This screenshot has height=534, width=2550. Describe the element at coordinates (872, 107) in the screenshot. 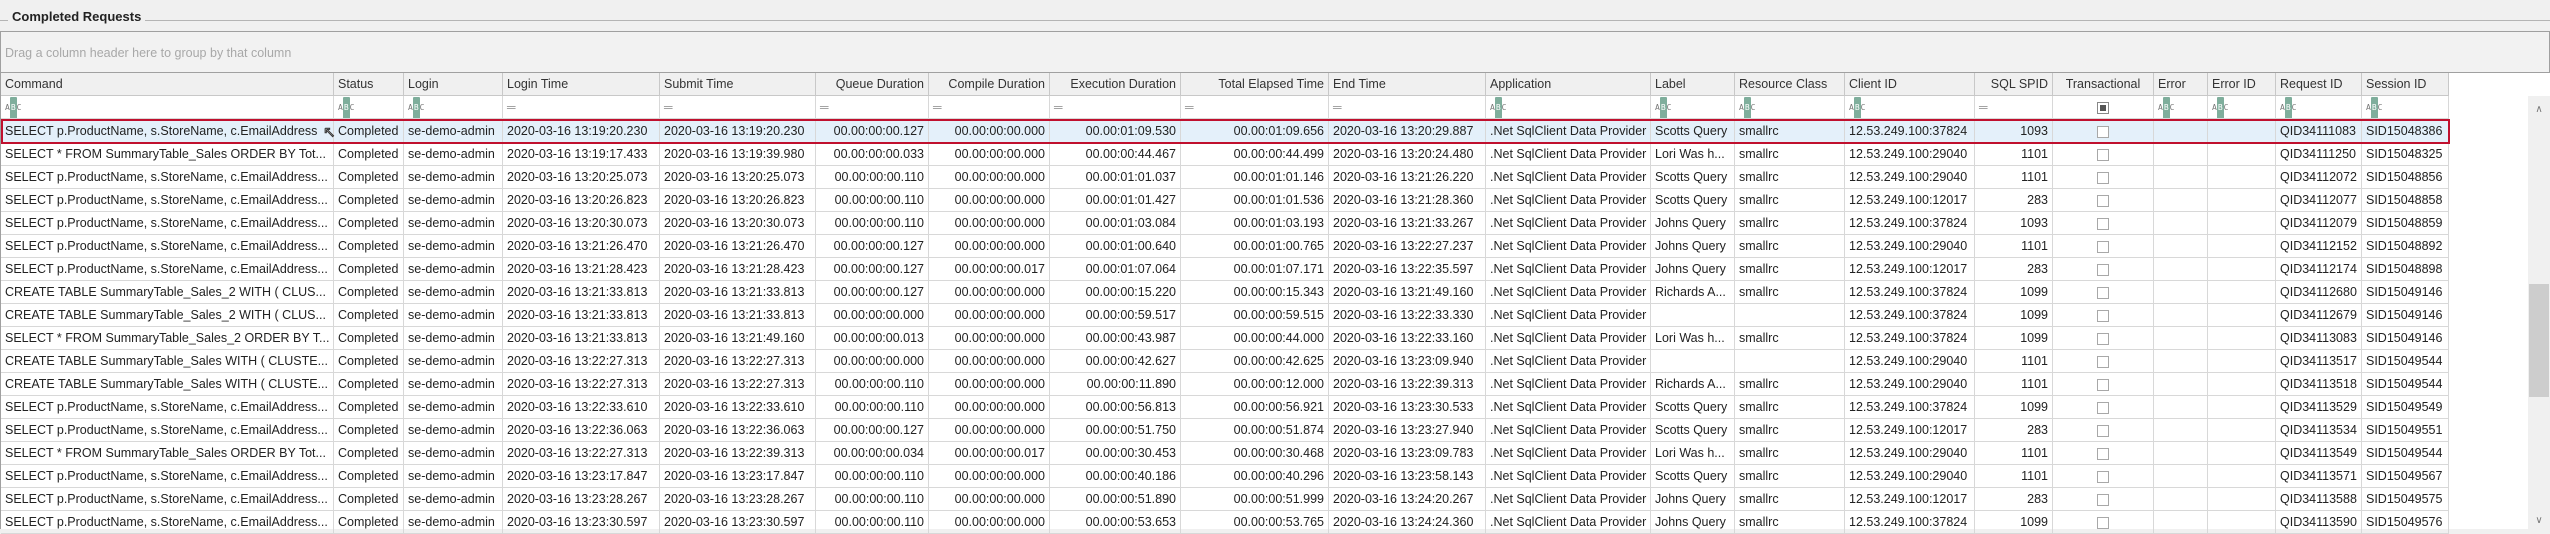

I see `filter-cell-queue-duration: ═` at that location.